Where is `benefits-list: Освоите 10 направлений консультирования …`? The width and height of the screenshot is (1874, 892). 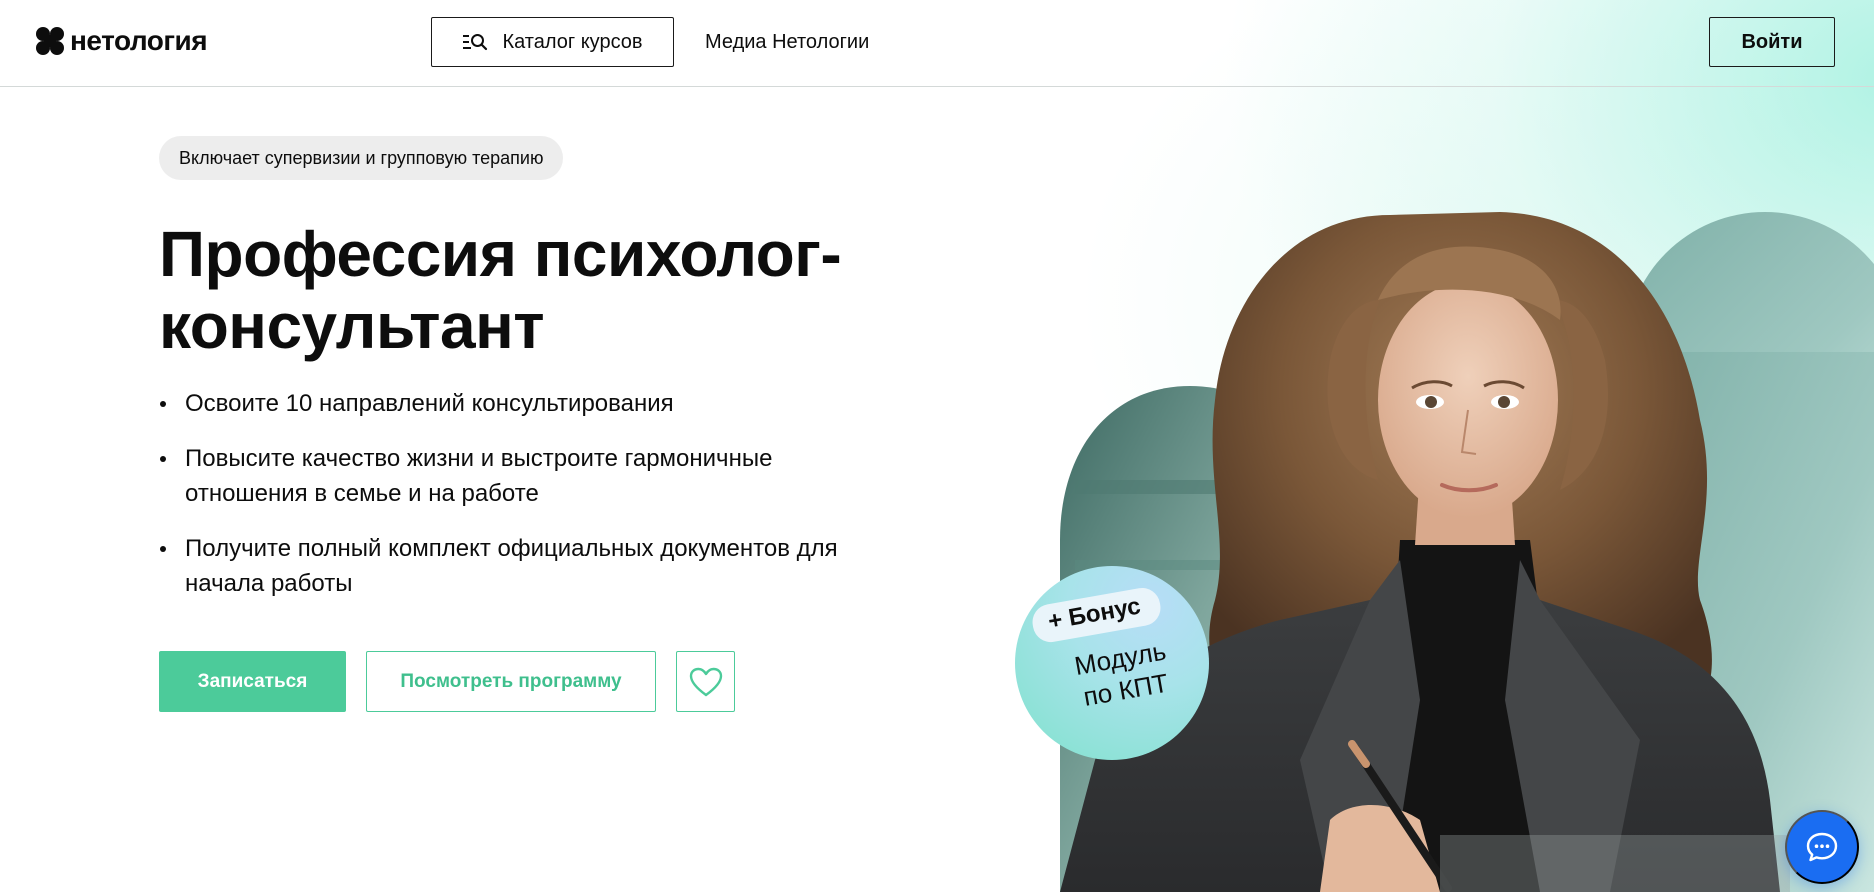 benefits-list: Освоите 10 направлений консультирования … is located at coordinates (519, 503).